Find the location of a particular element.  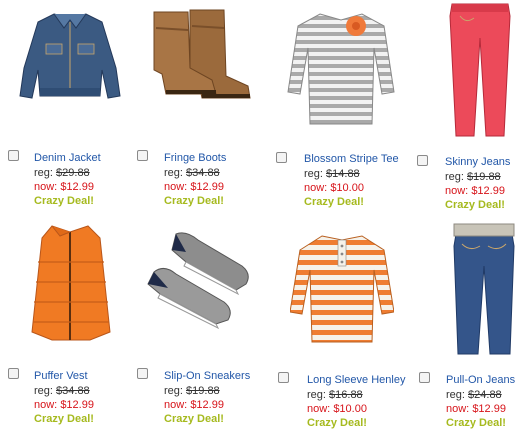

product-name-link: Skinny Jeans is located at coordinates (477, 162).